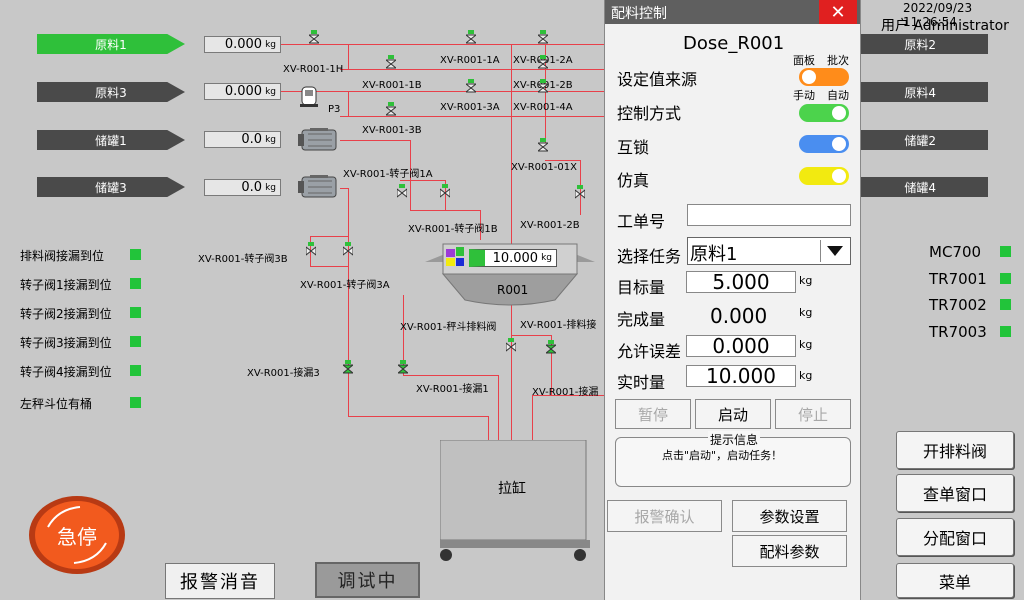  What do you see at coordinates (558, 325) in the screenshot?
I see `valve-discharge-label: XV-R001-排料接` at bounding box center [558, 325].